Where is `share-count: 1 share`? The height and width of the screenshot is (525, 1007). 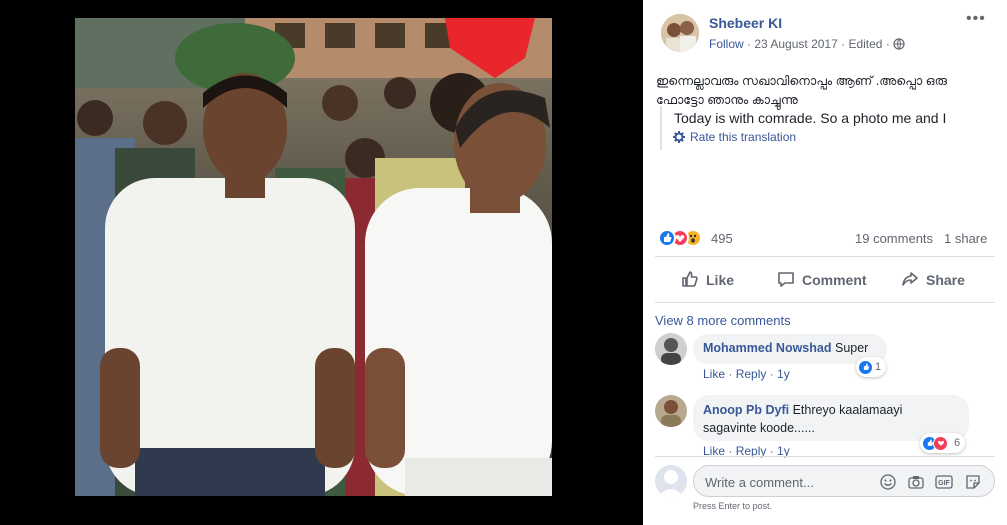 share-count: 1 share is located at coordinates (965, 238).